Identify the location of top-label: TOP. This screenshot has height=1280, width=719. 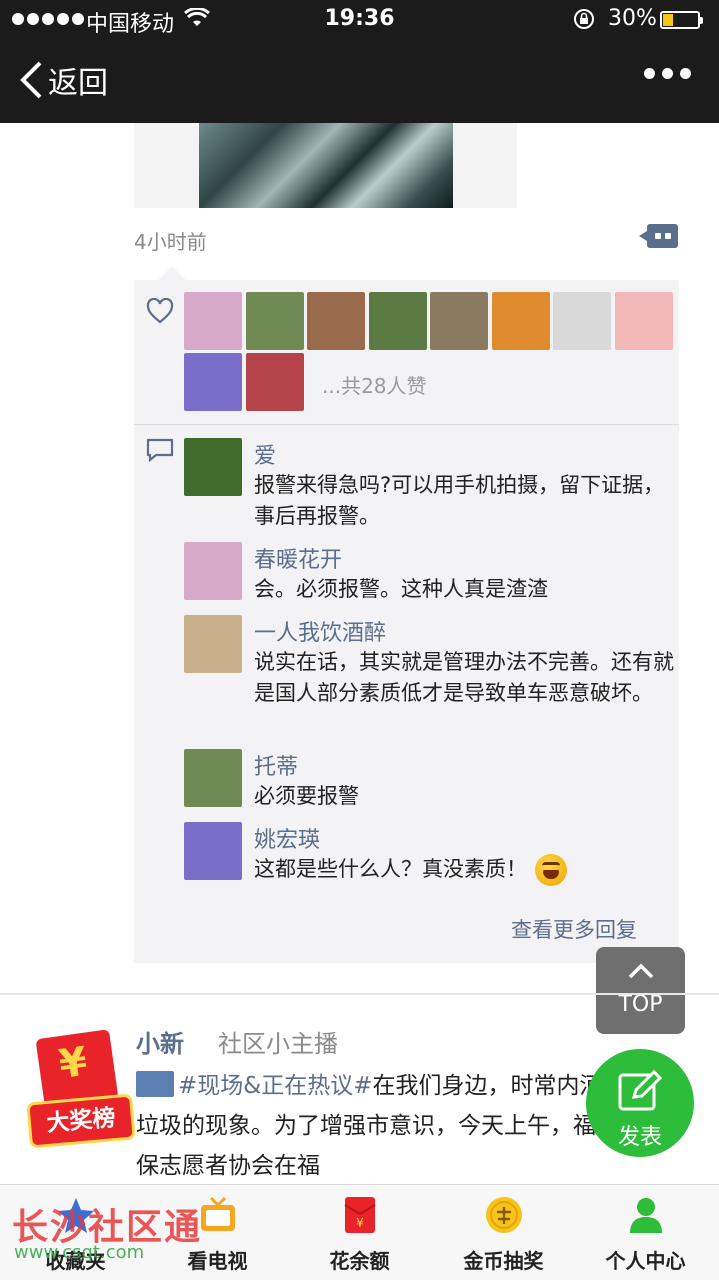
(640, 1004).